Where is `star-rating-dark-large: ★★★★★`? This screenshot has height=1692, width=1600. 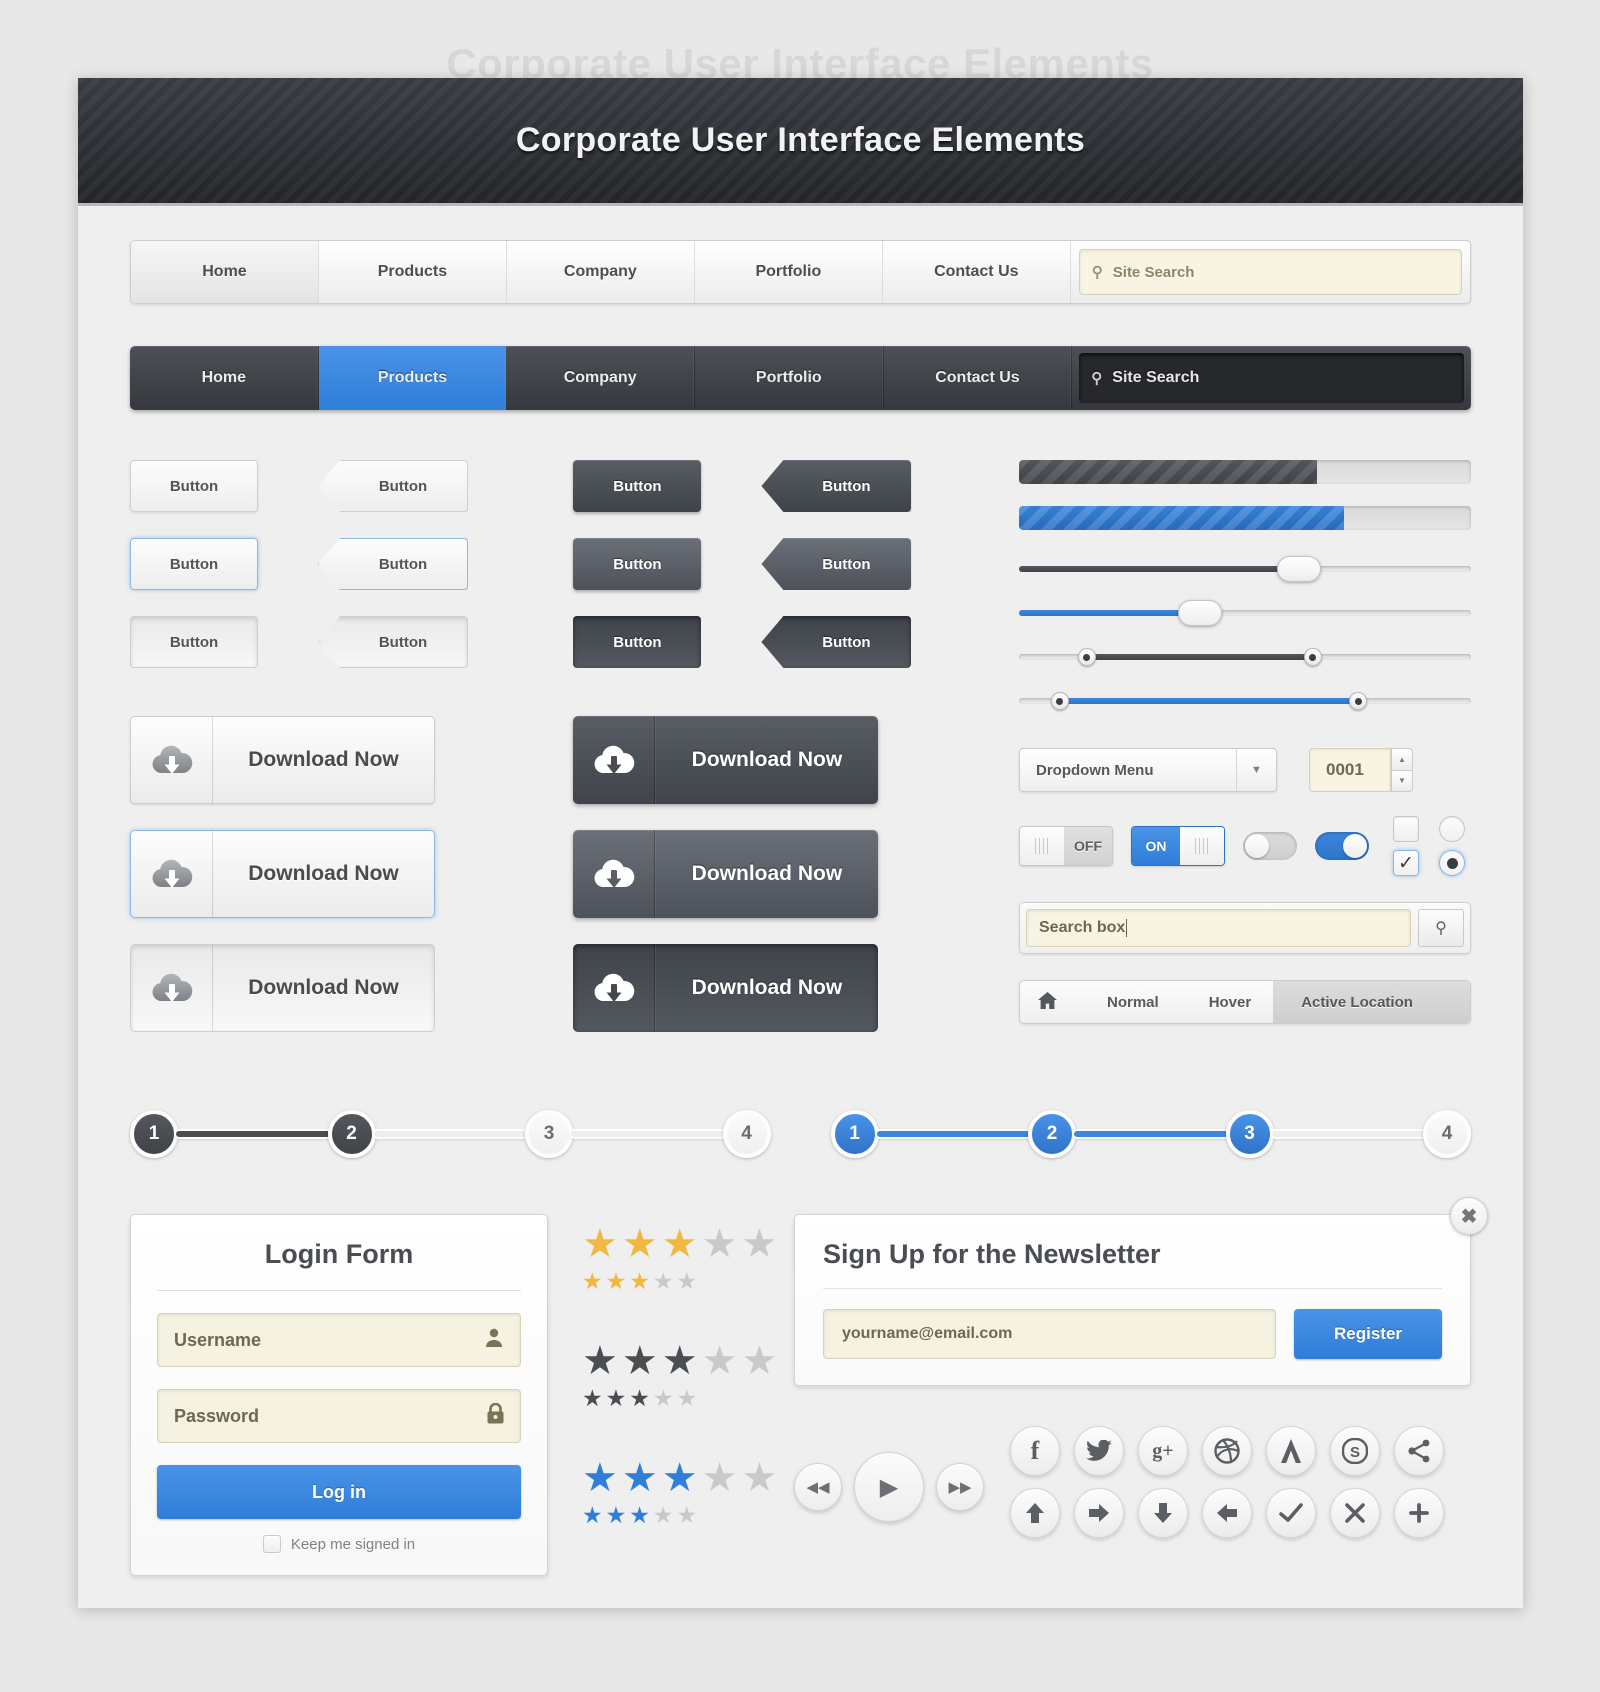
star-rating-dark-large: ★★★★★ is located at coordinates (681, 1361).